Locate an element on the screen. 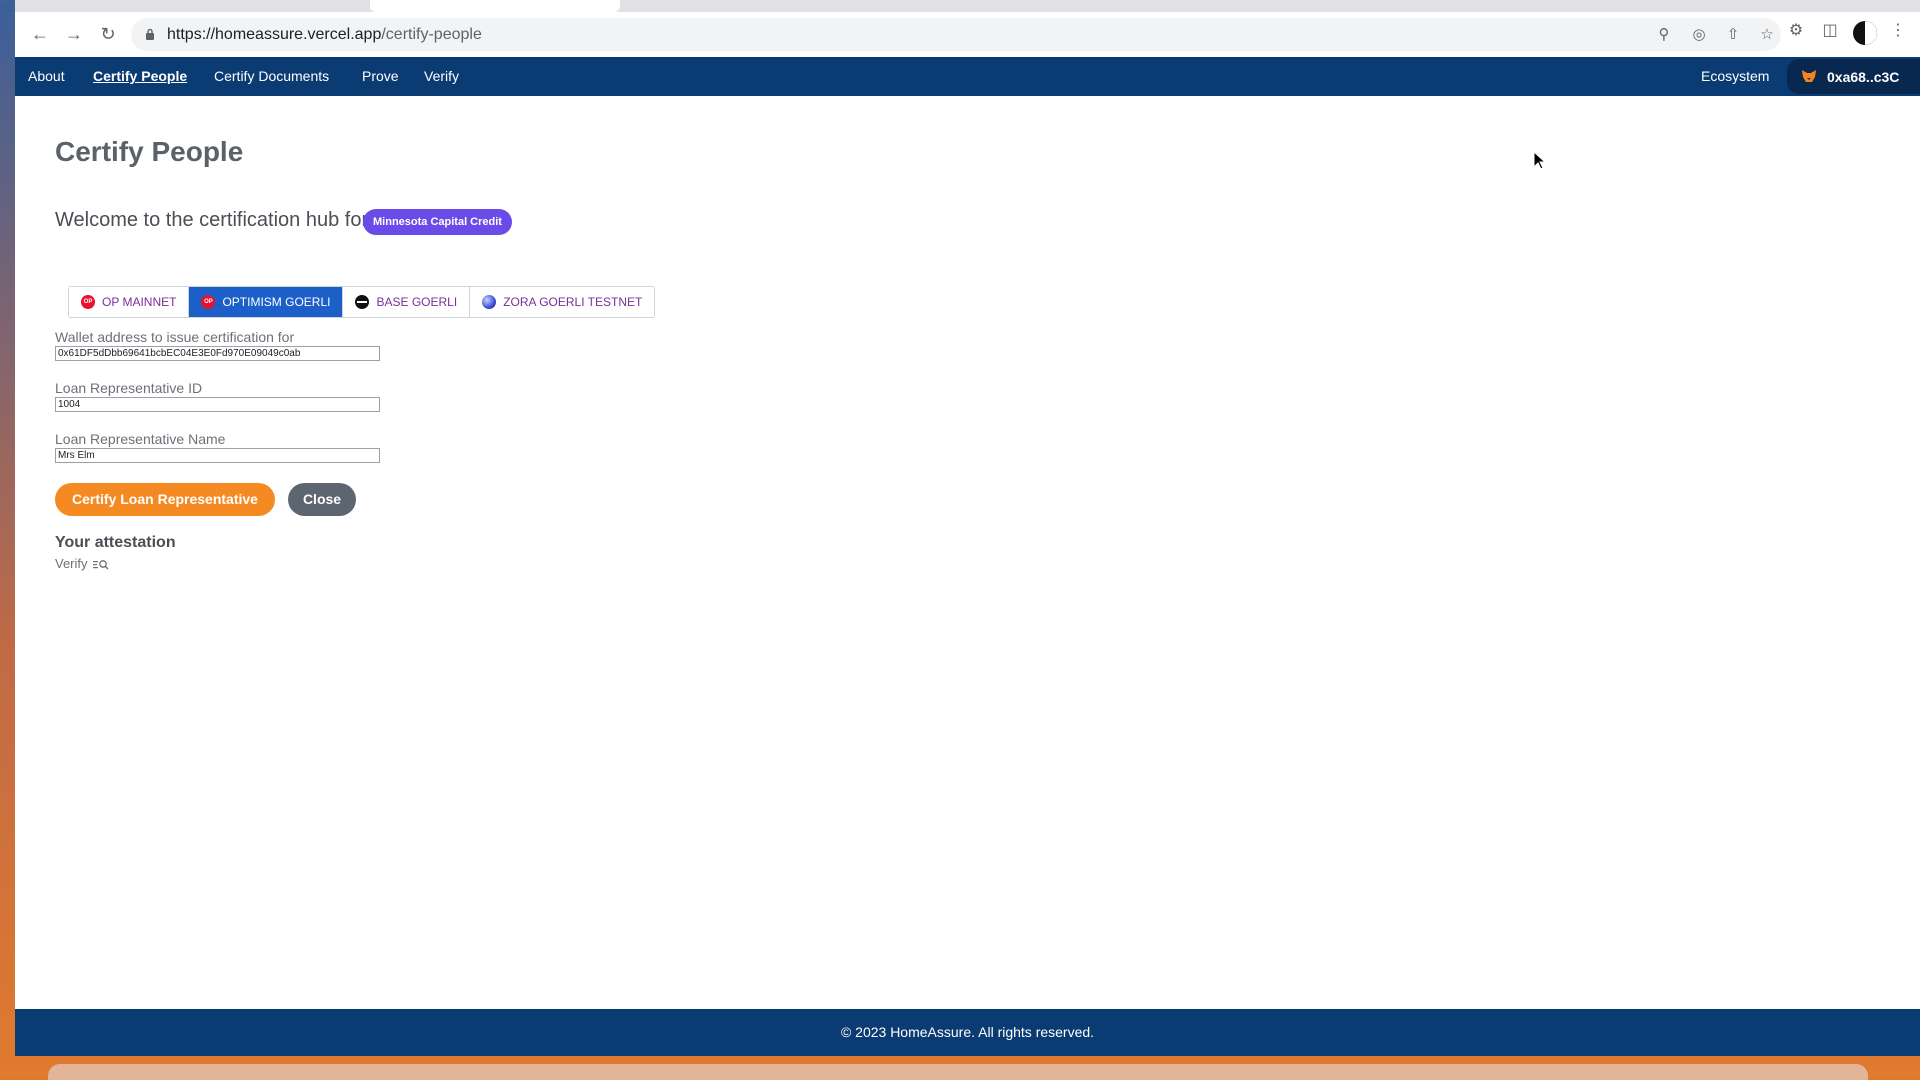 This screenshot has width=1920, height=1080. nav-about: About is located at coordinates (46, 76).